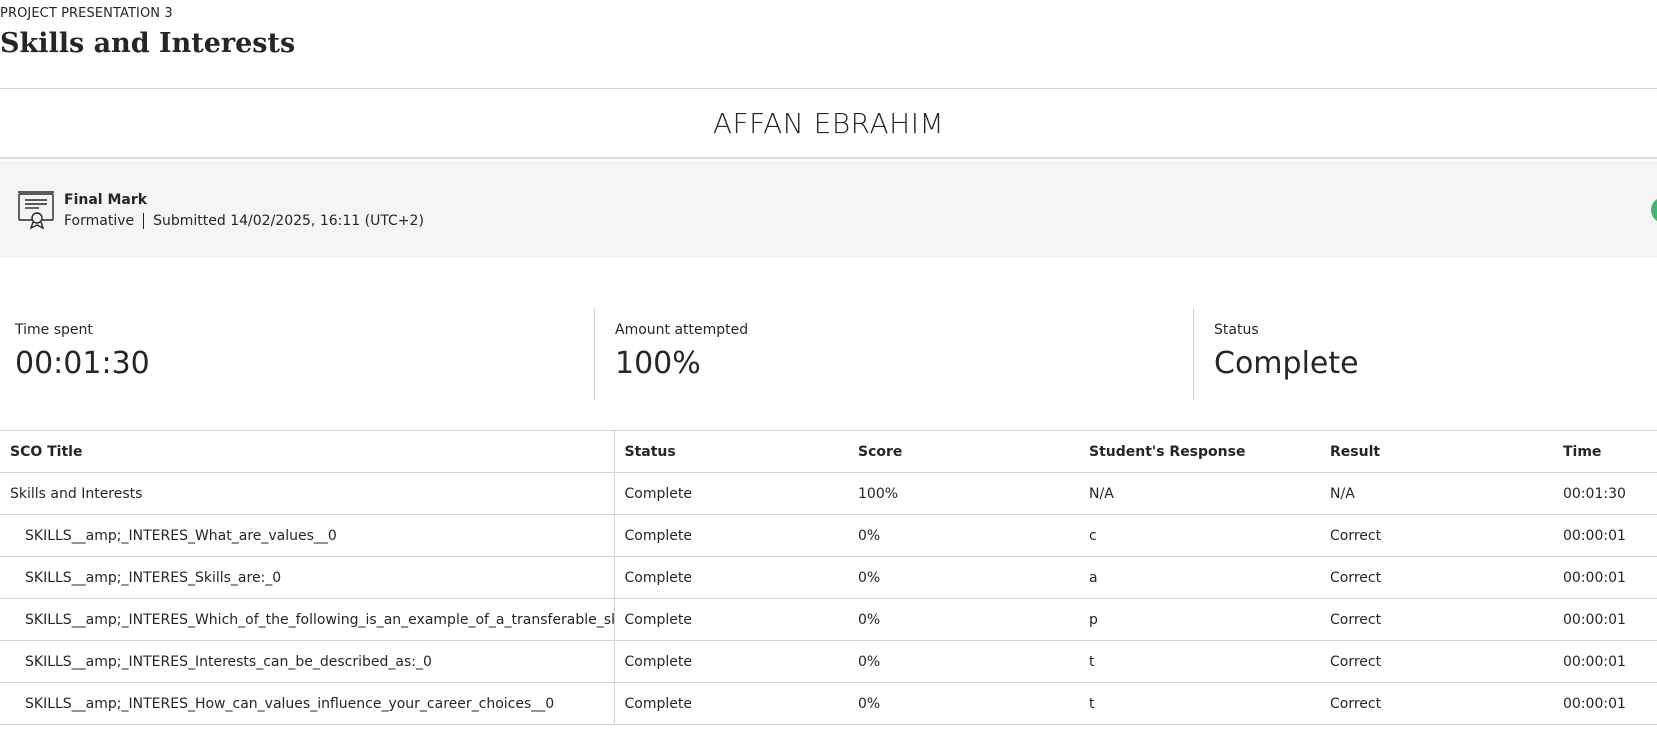 This screenshot has height=748, width=1657. Describe the element at coordinates (307, 451) in the screenshot. I see `column-header-sco-title: SCO Title` at that location.